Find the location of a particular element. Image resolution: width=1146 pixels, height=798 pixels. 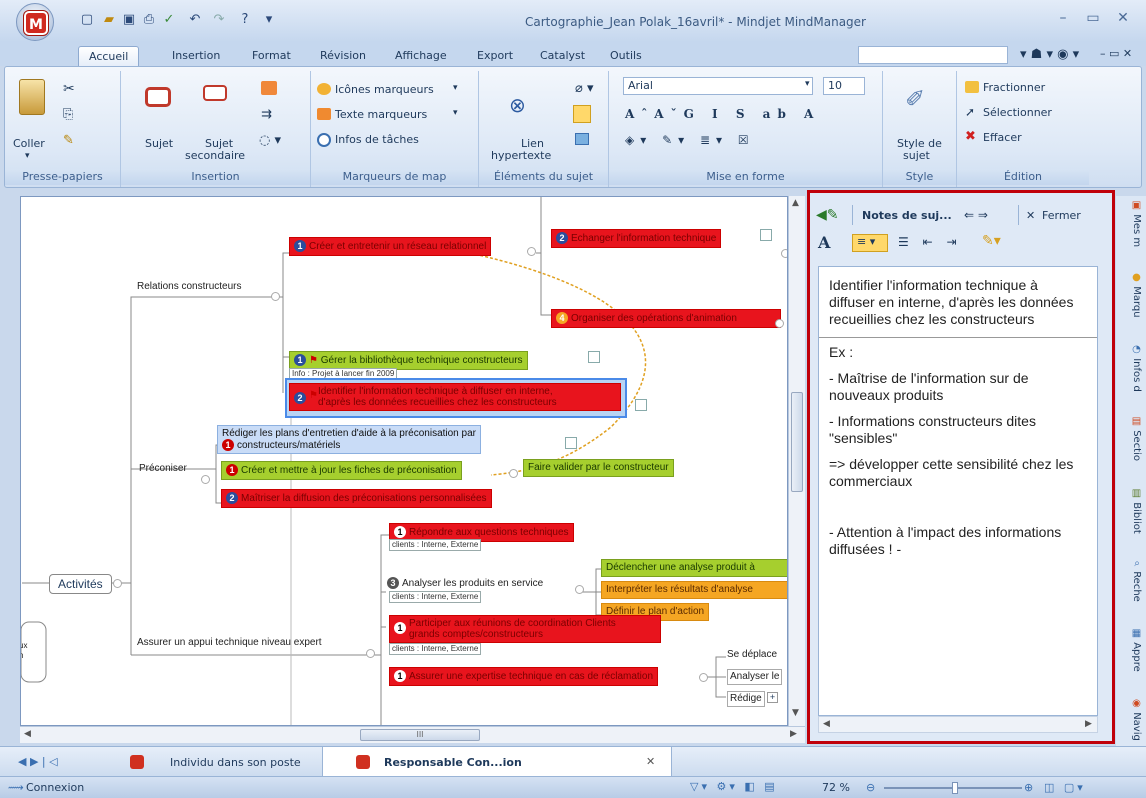

align-left-icon: ≡ ▾ is located at coordinates (870, 243).